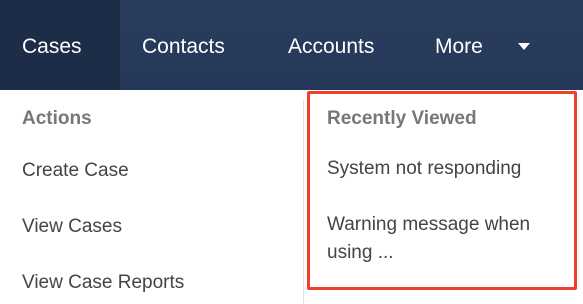  What do you see at coordinates (424, 169) in the screenshot?
I see `recent-item-system-not-responding: System not responding` at bounding box center [424, 169].